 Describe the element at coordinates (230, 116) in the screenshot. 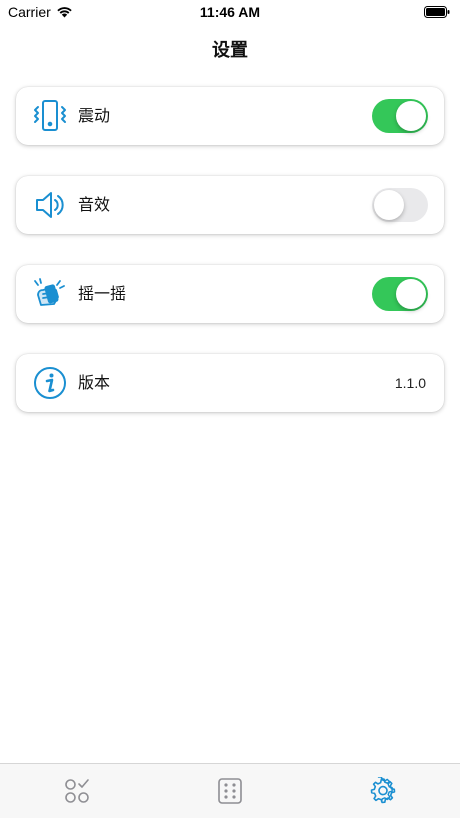

I see `setting-row-vibration: 震动` at that location.